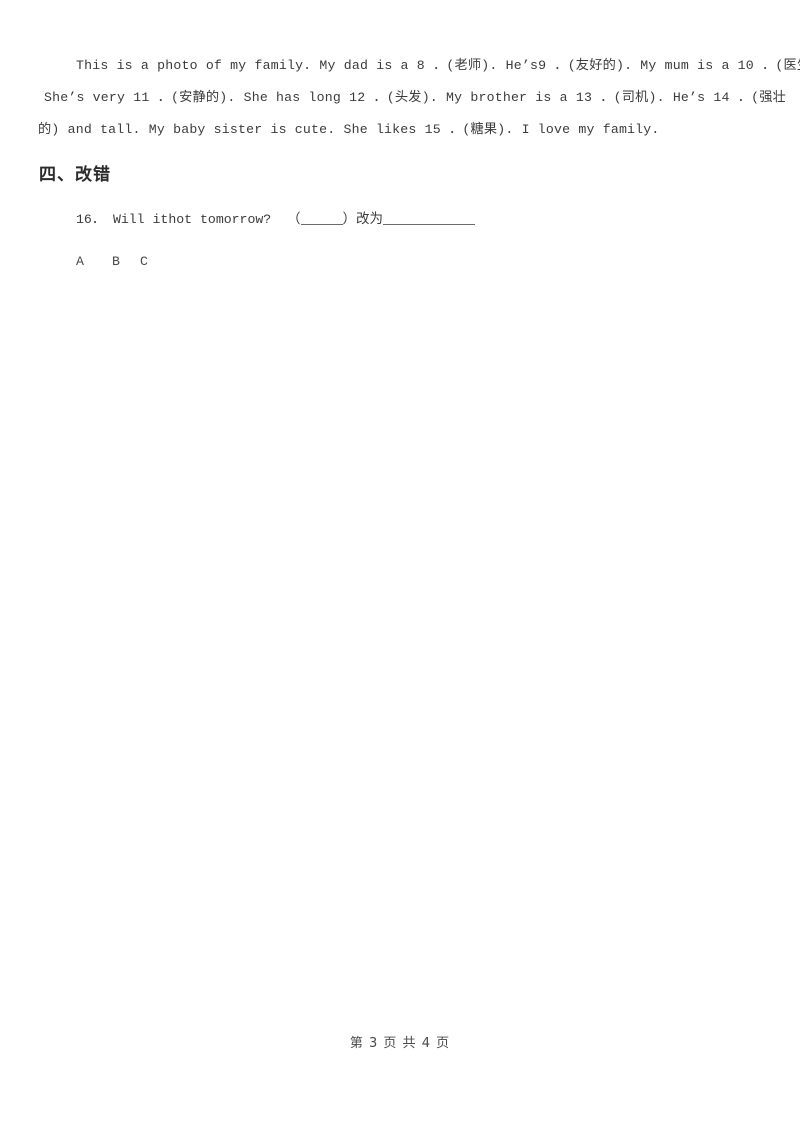 The image size is (800, 1132). What do you see at coordinates (349, 219) in the screenshot?
I see `paren-close: ）` at bounding box center [349, 219].